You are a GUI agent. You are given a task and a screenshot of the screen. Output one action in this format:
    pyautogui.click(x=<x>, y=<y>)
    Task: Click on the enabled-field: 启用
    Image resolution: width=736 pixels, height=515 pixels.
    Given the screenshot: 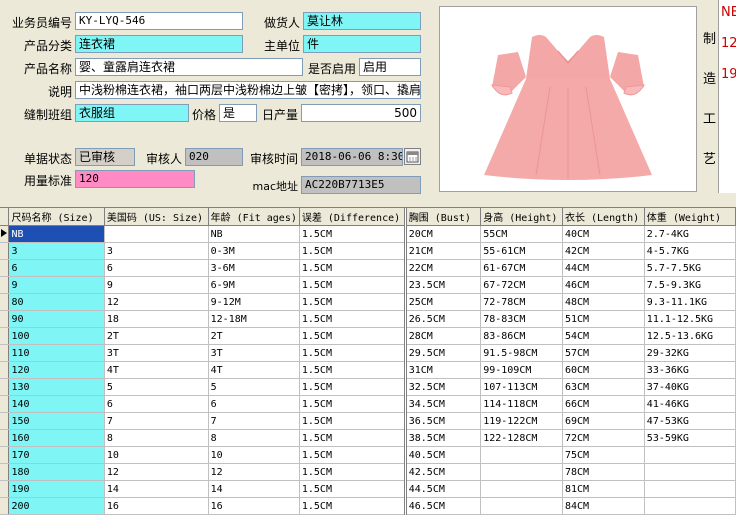 What is the action you would take?
    pyautogui.click(x=390, y=67)
    